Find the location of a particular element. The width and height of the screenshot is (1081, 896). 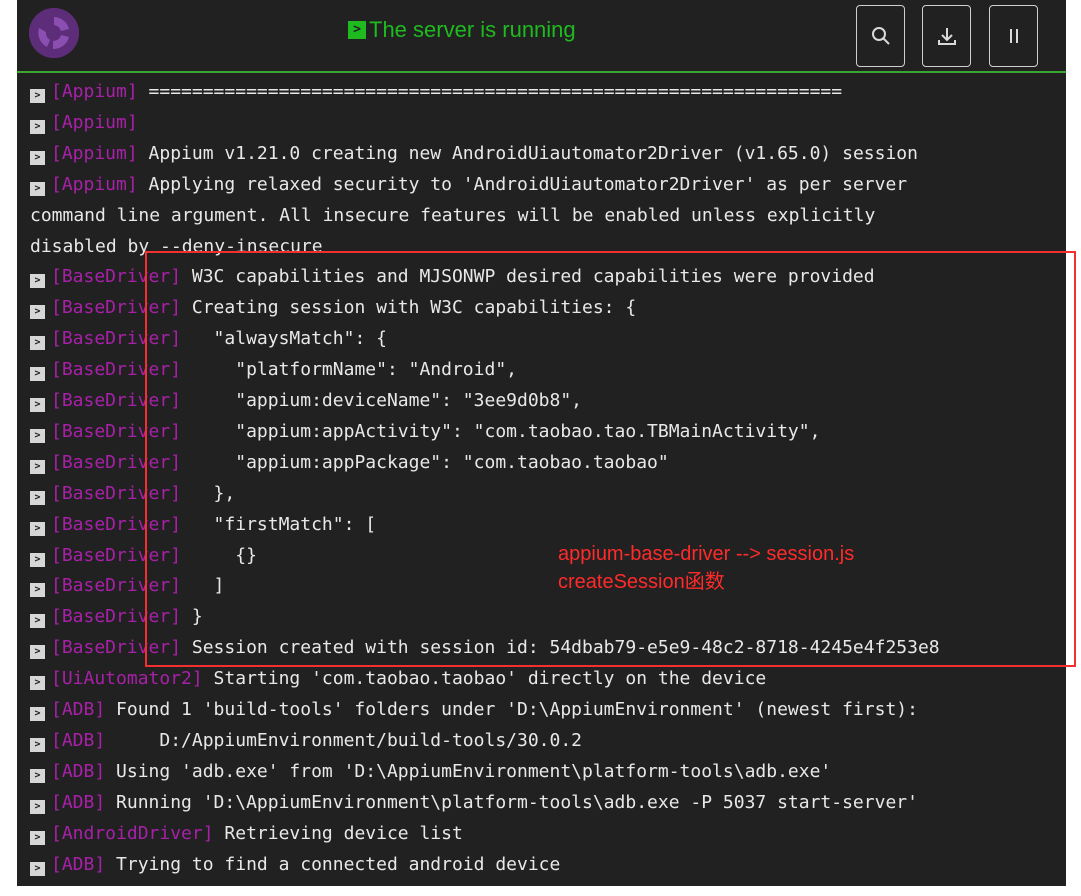

log-tag: [UiAutomator2] is located at coordinates (127, 678).